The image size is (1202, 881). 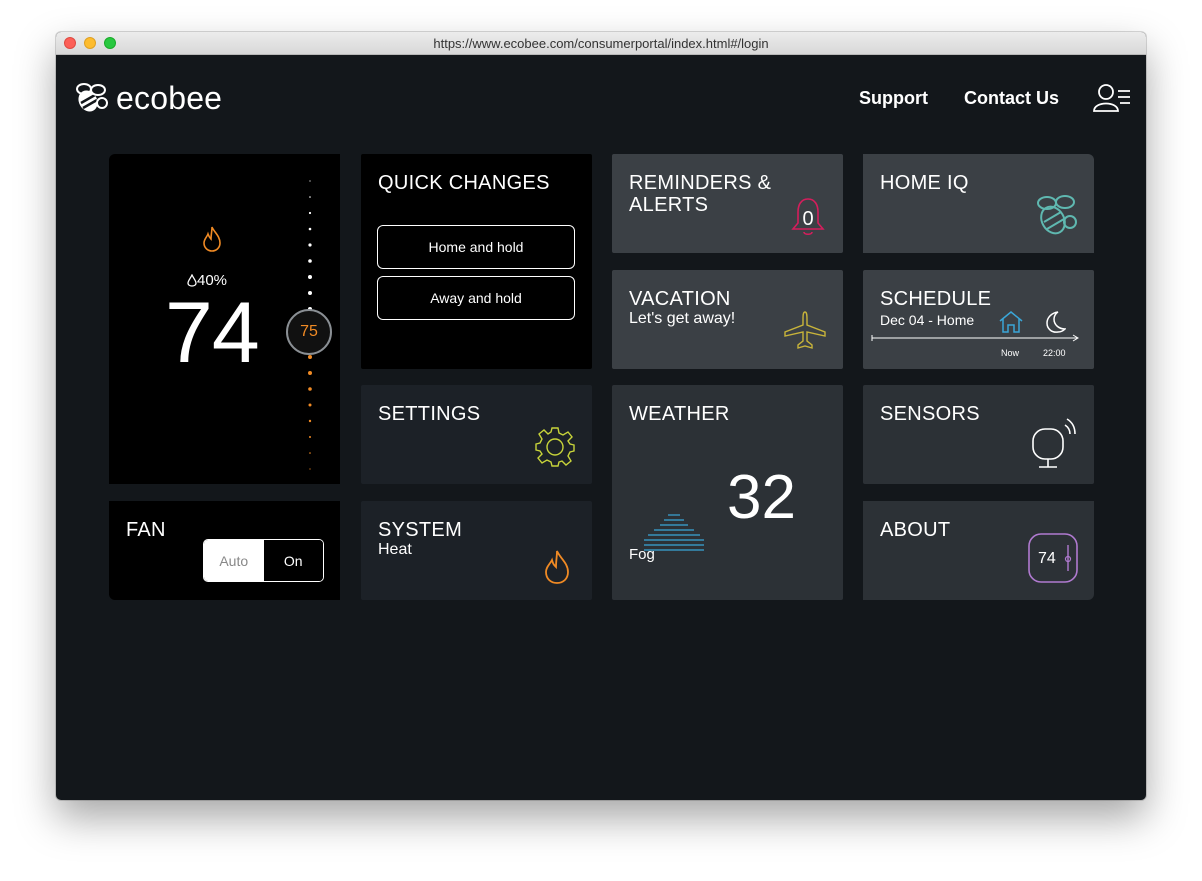 What do you see at coordinates (293, 560) in the screenshot?
I see `fan-on-option: On` at bounding box center [293, 560].